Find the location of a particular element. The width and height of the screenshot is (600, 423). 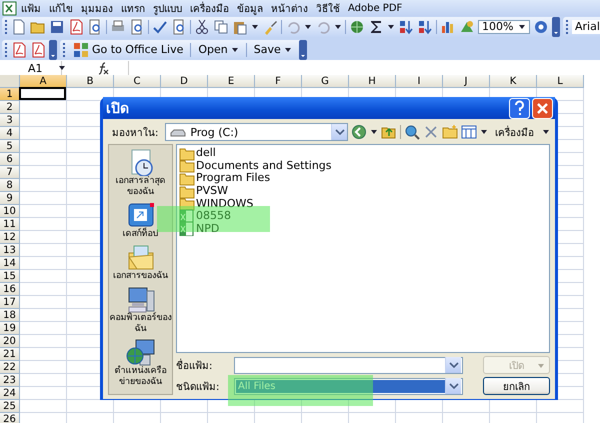

web-search-icon is located at coordinates (412, 132).